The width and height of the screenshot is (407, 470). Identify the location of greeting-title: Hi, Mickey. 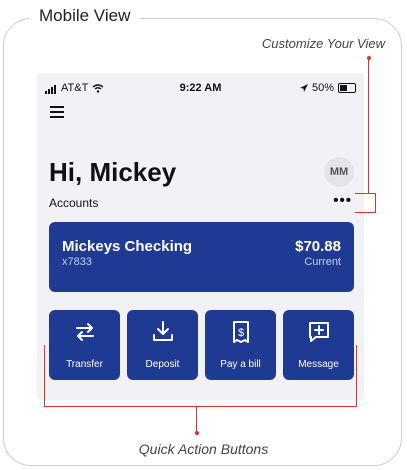
(113, 172).